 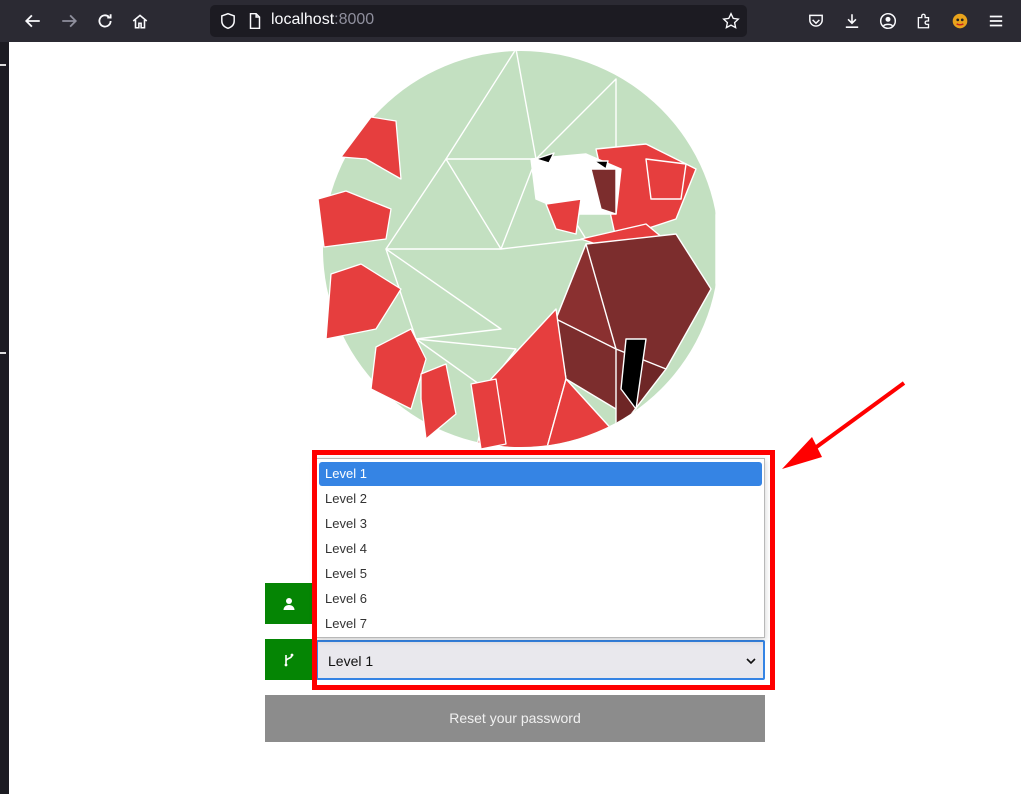 I want to click on download-icon, so click(x=852, y=21).